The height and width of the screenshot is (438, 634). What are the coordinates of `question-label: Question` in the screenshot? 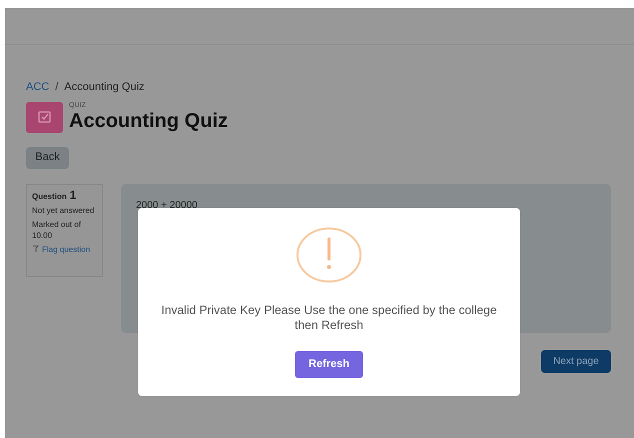 It's located at (49, 196).